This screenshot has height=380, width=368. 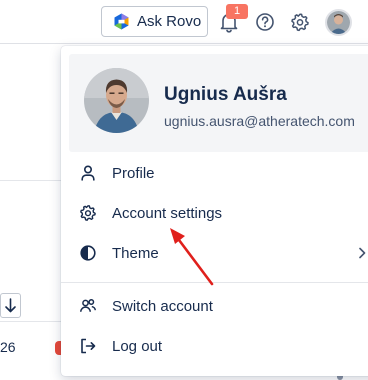 I want to click on top-navigation-bar: Ask Rovo 1, so click(x=184, y=22).